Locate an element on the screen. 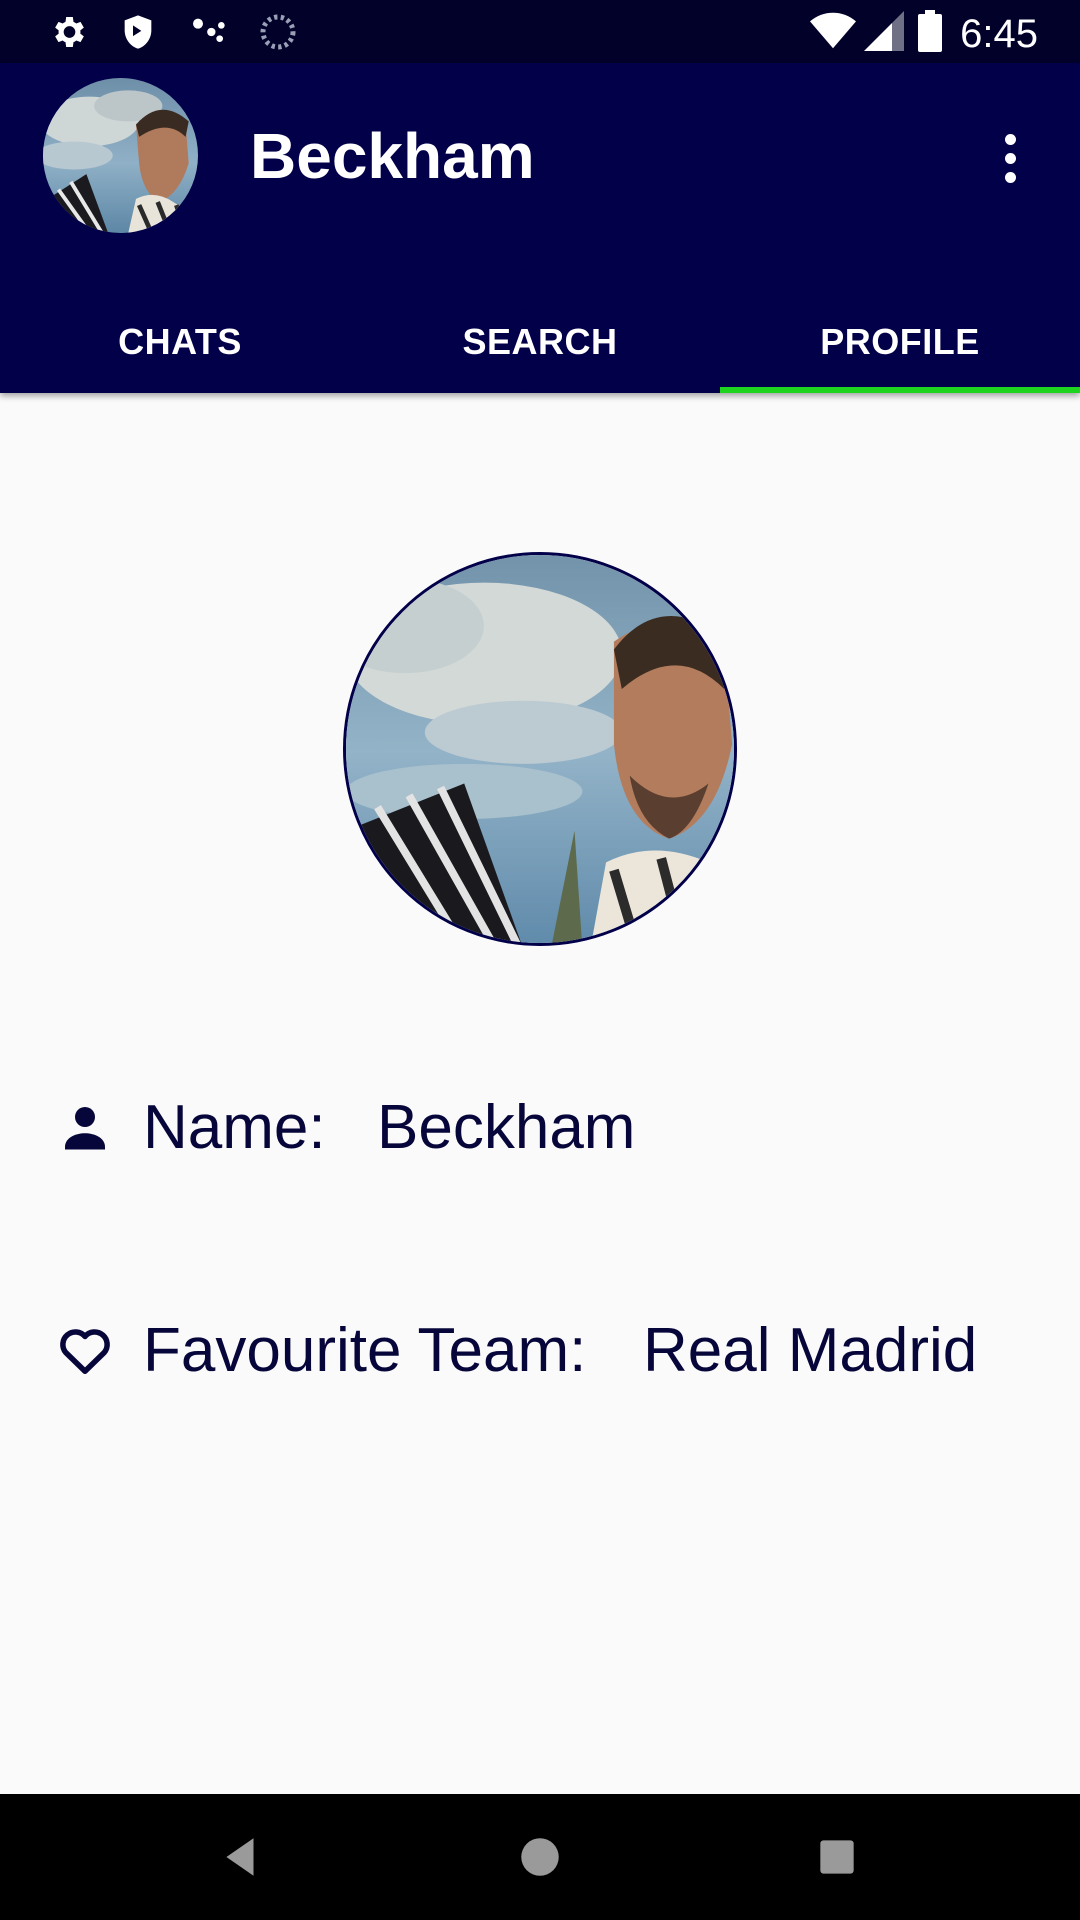 This screenshot has width=1080, height=1920. favourite-team-row: Favourite Team: Real Madrid is located at coordinates (540, 1350).